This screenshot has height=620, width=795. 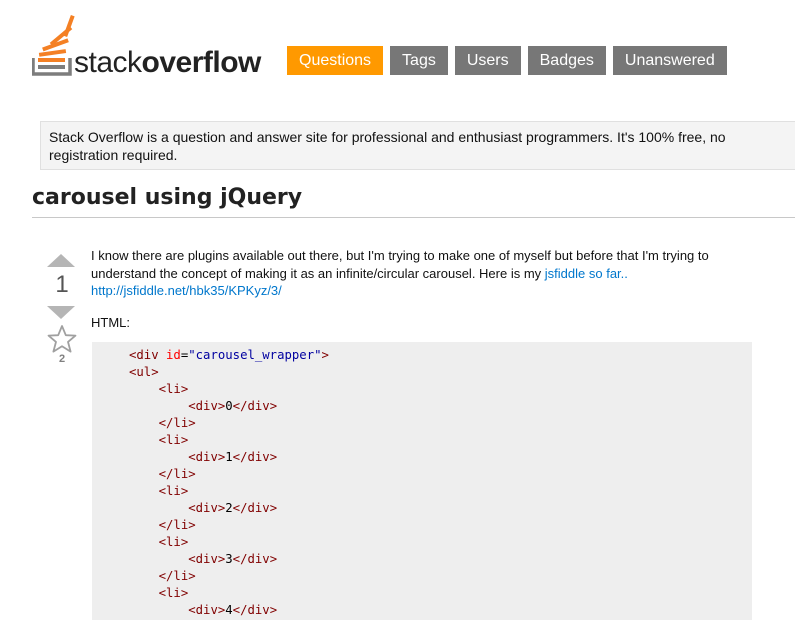 What do you see at coordinates (108, 62) in the screenshot?
I see `logo-text-light: stack` at bounding box center [108, 62].